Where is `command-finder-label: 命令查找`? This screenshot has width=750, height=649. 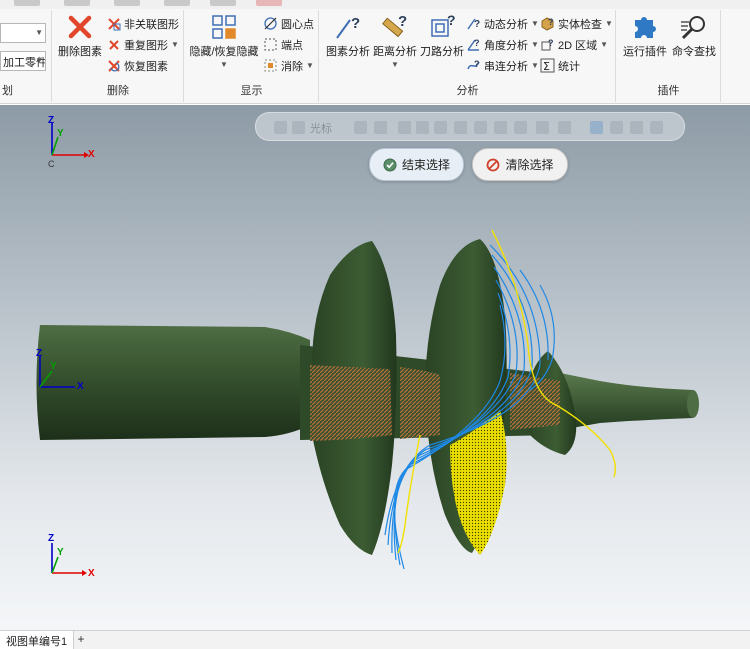
command-finder-label: 命令查找 is located at coordinates (694, 52).